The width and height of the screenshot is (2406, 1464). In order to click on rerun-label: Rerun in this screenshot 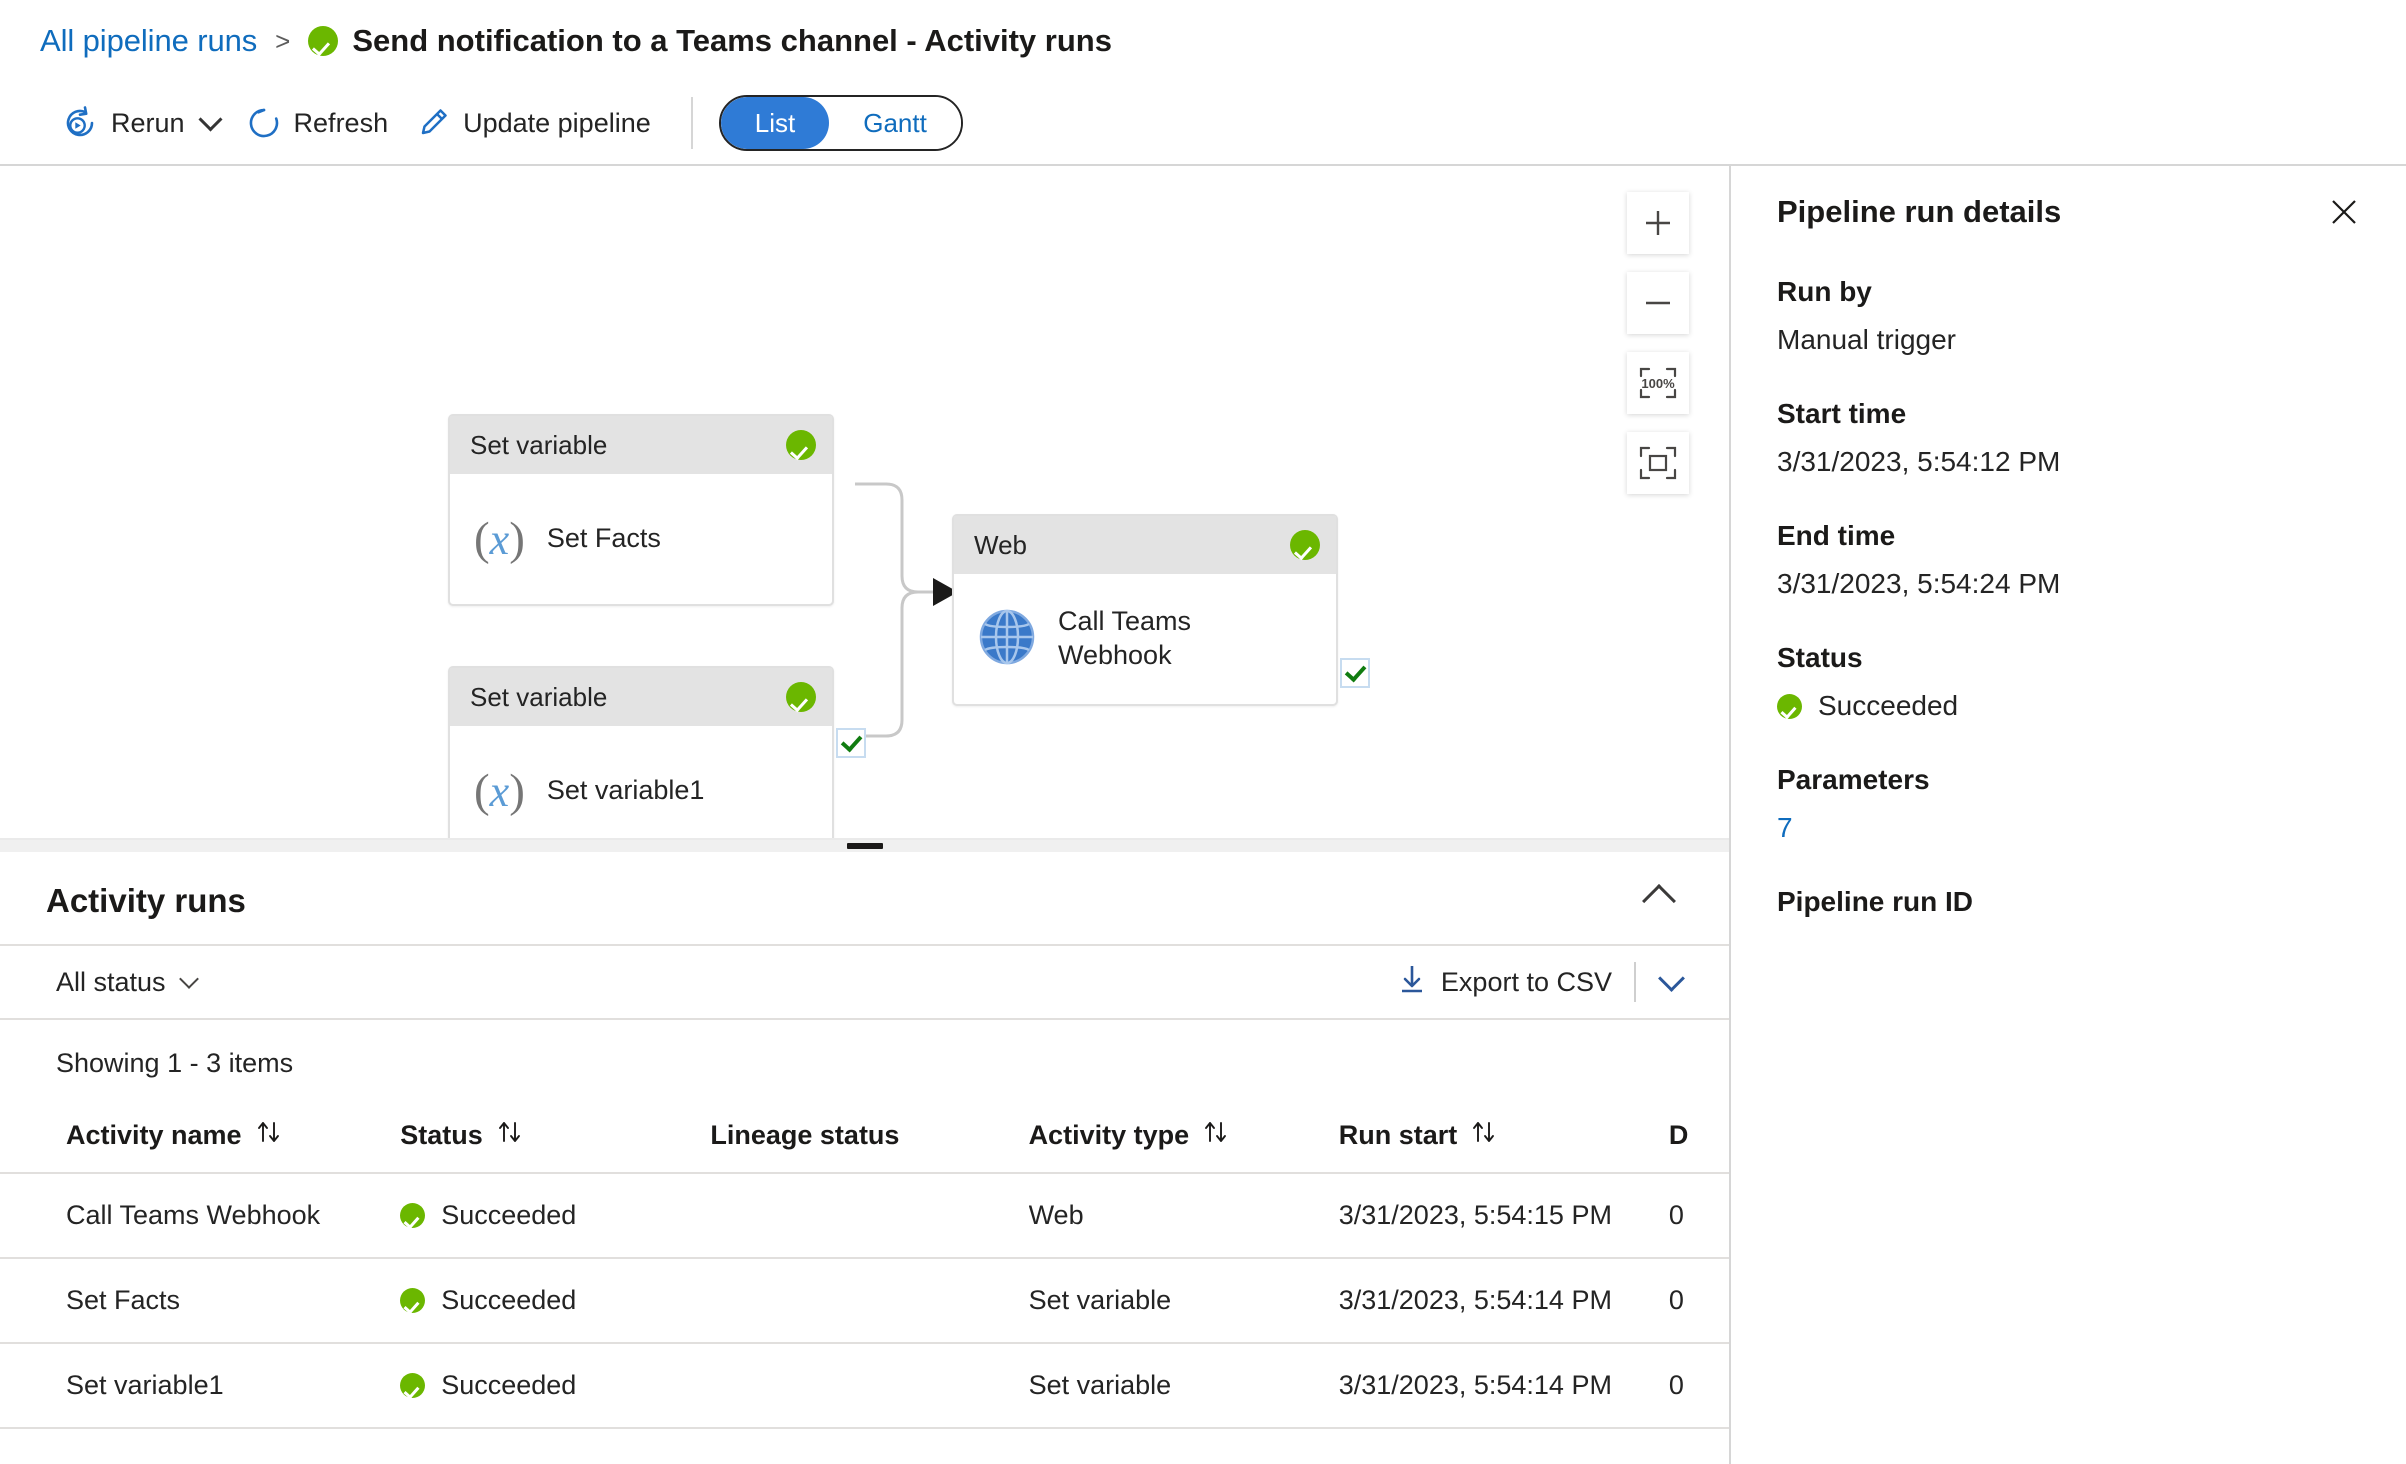, I will do `click(148, 122)`.